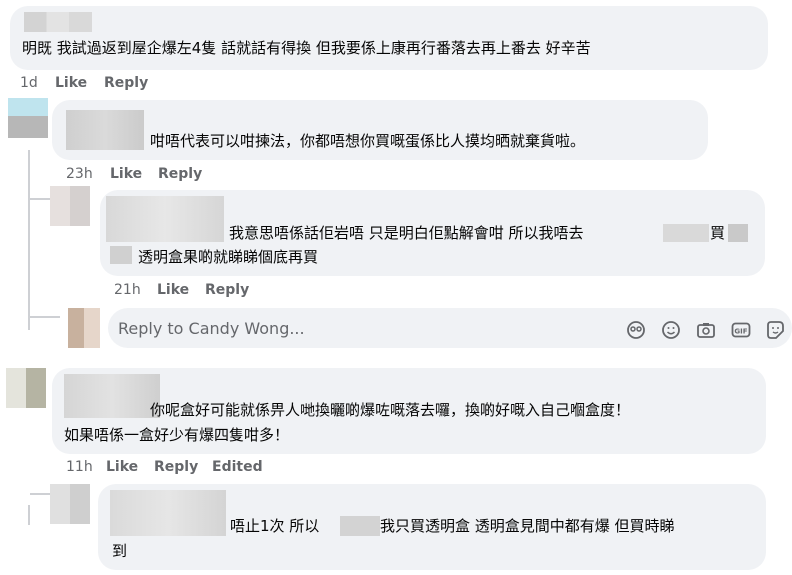 This screenshot has height=575, width=792. Describe the element at coordinates (406, 233) in the screenshot. I see `comment-text: 我意思唔係話佢岩唔 只是明白佢點解會咁 所以我唔去` at that location.